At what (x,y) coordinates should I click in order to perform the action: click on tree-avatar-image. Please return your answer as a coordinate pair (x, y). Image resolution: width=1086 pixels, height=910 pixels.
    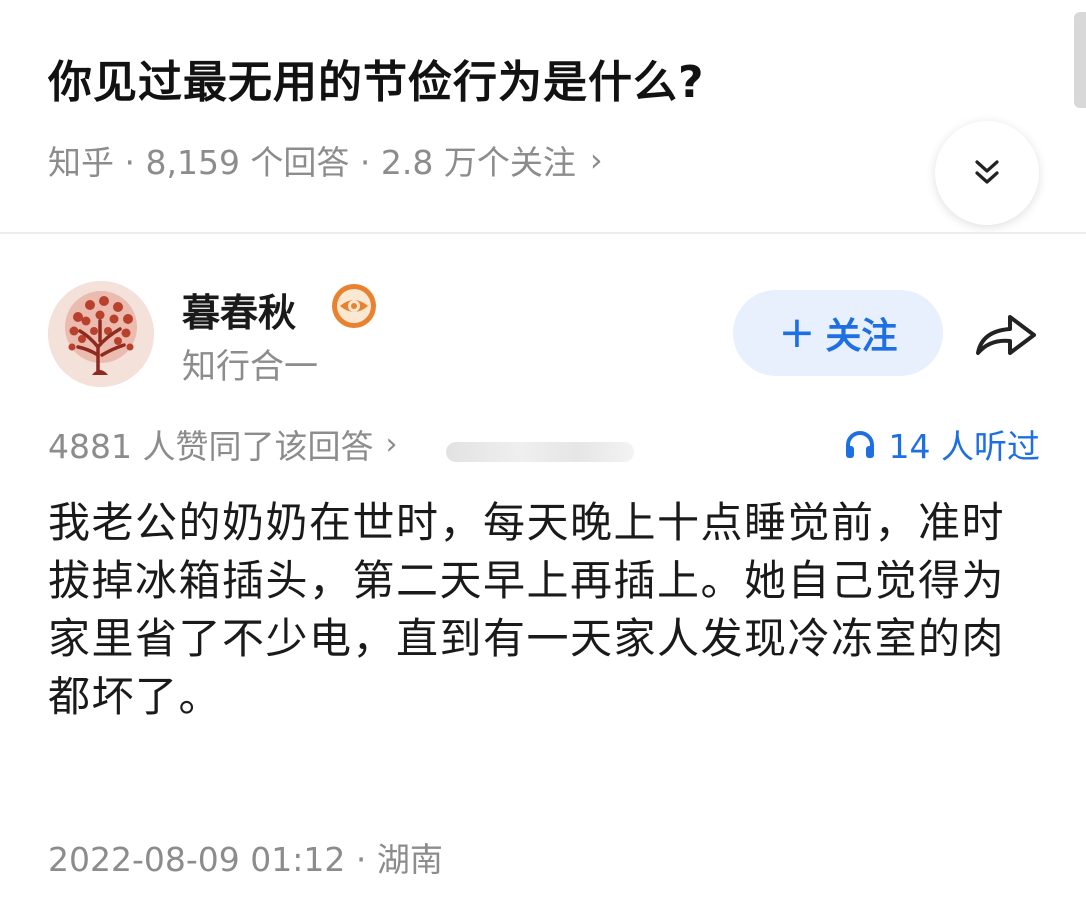
    Looking at the image, I should click on (101, 334).